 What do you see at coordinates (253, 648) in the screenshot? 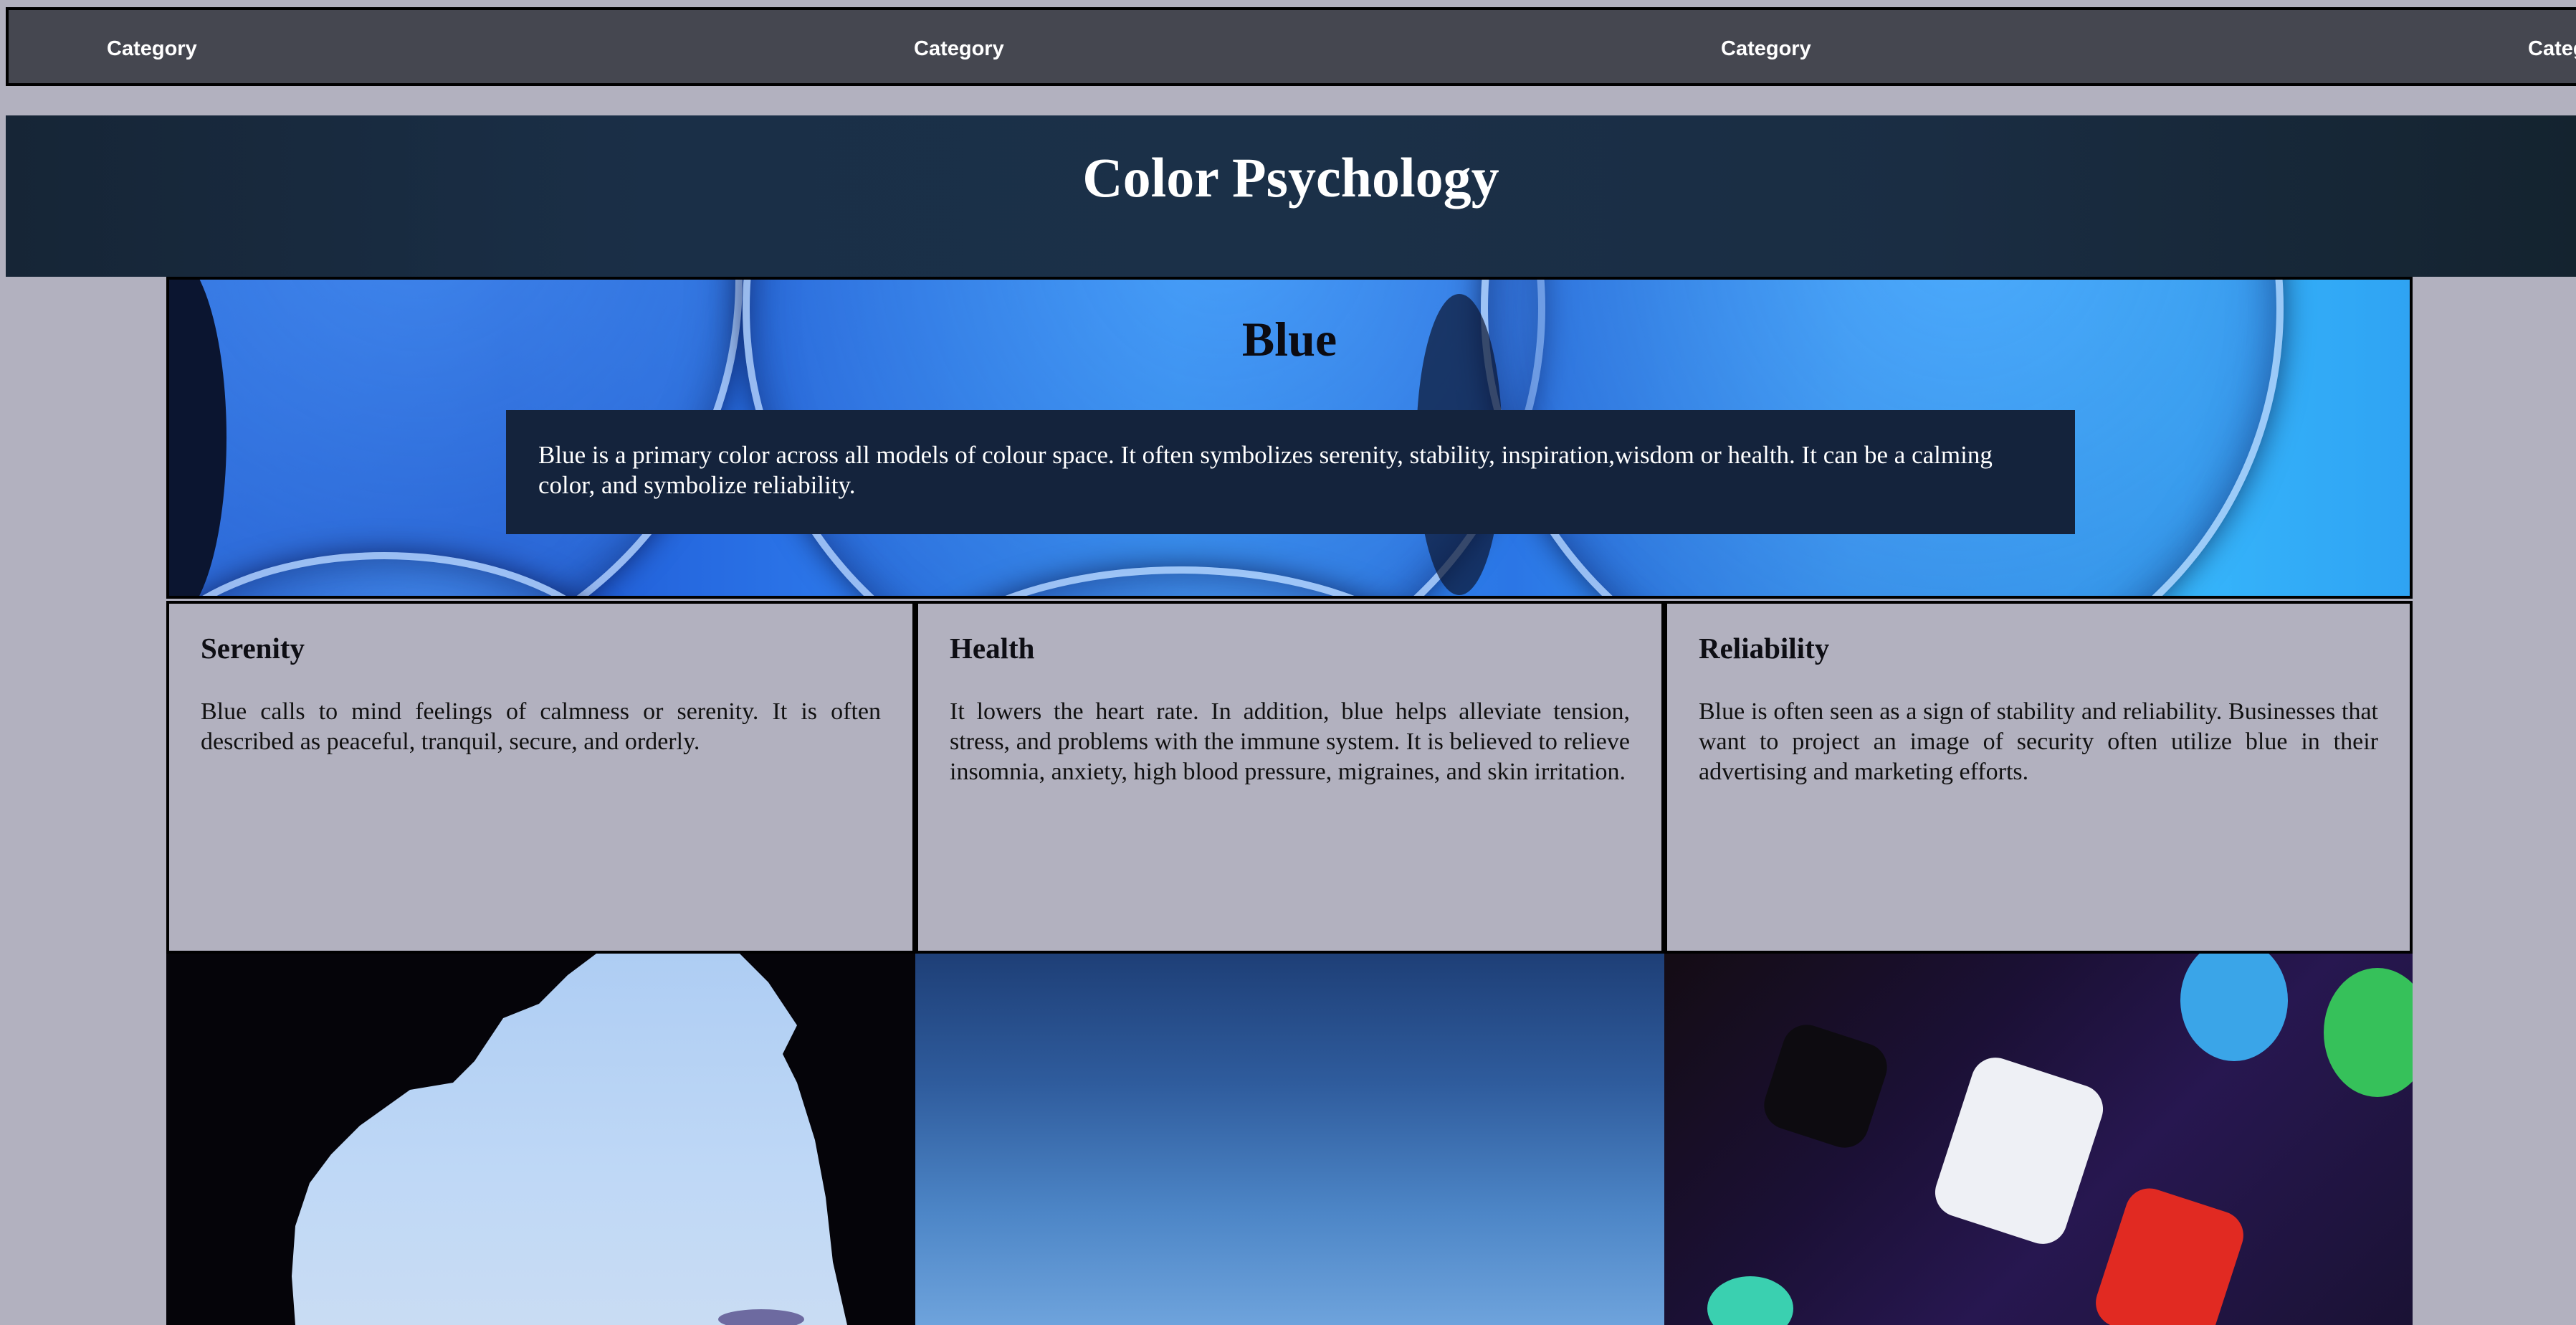
I see `card-title: Serenity` at bounding box center [253, 648].